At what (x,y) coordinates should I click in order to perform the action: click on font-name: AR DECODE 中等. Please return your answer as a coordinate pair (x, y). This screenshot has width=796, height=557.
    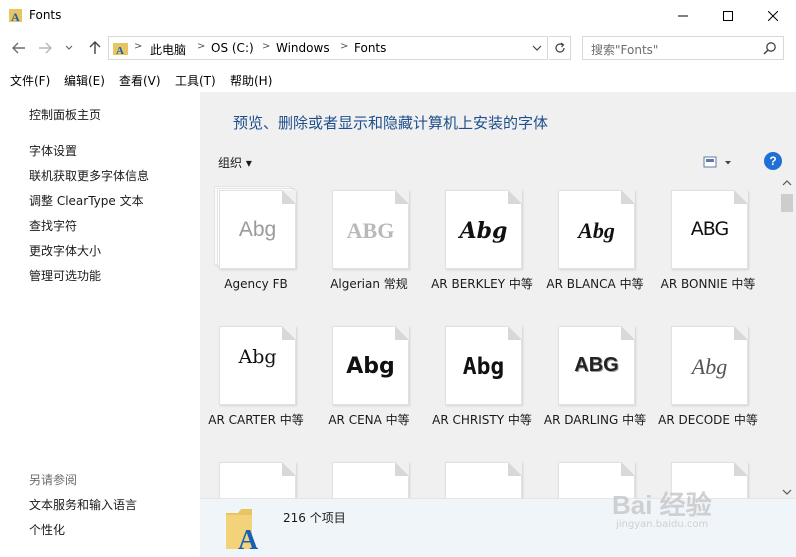
    Looking at the image, I should click on (708, 420).